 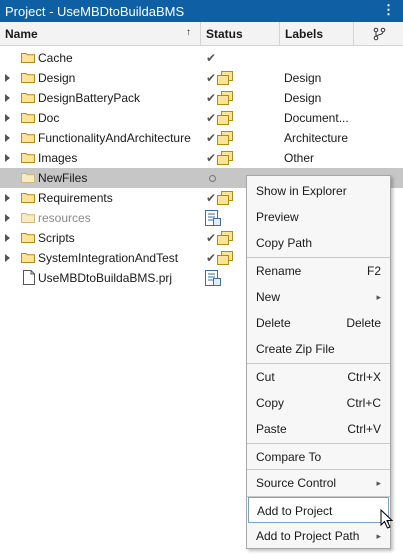 What do you see at coordinates (388, 10) in the screenshot?
I see `panel-menu-button: ⋮` at bounding box center [388, 10].